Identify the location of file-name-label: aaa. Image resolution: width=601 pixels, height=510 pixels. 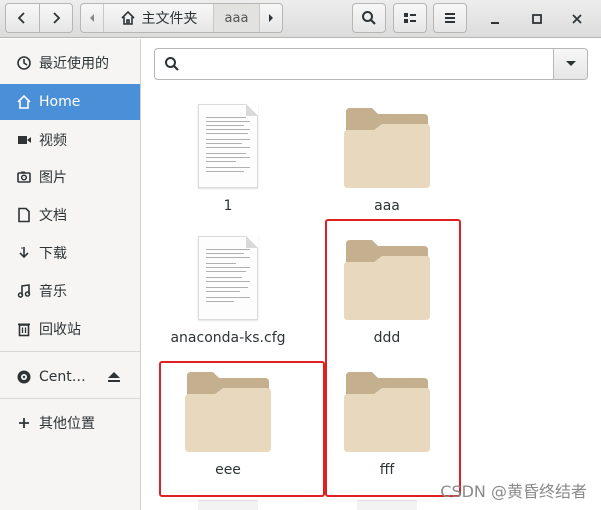
(387, 206).